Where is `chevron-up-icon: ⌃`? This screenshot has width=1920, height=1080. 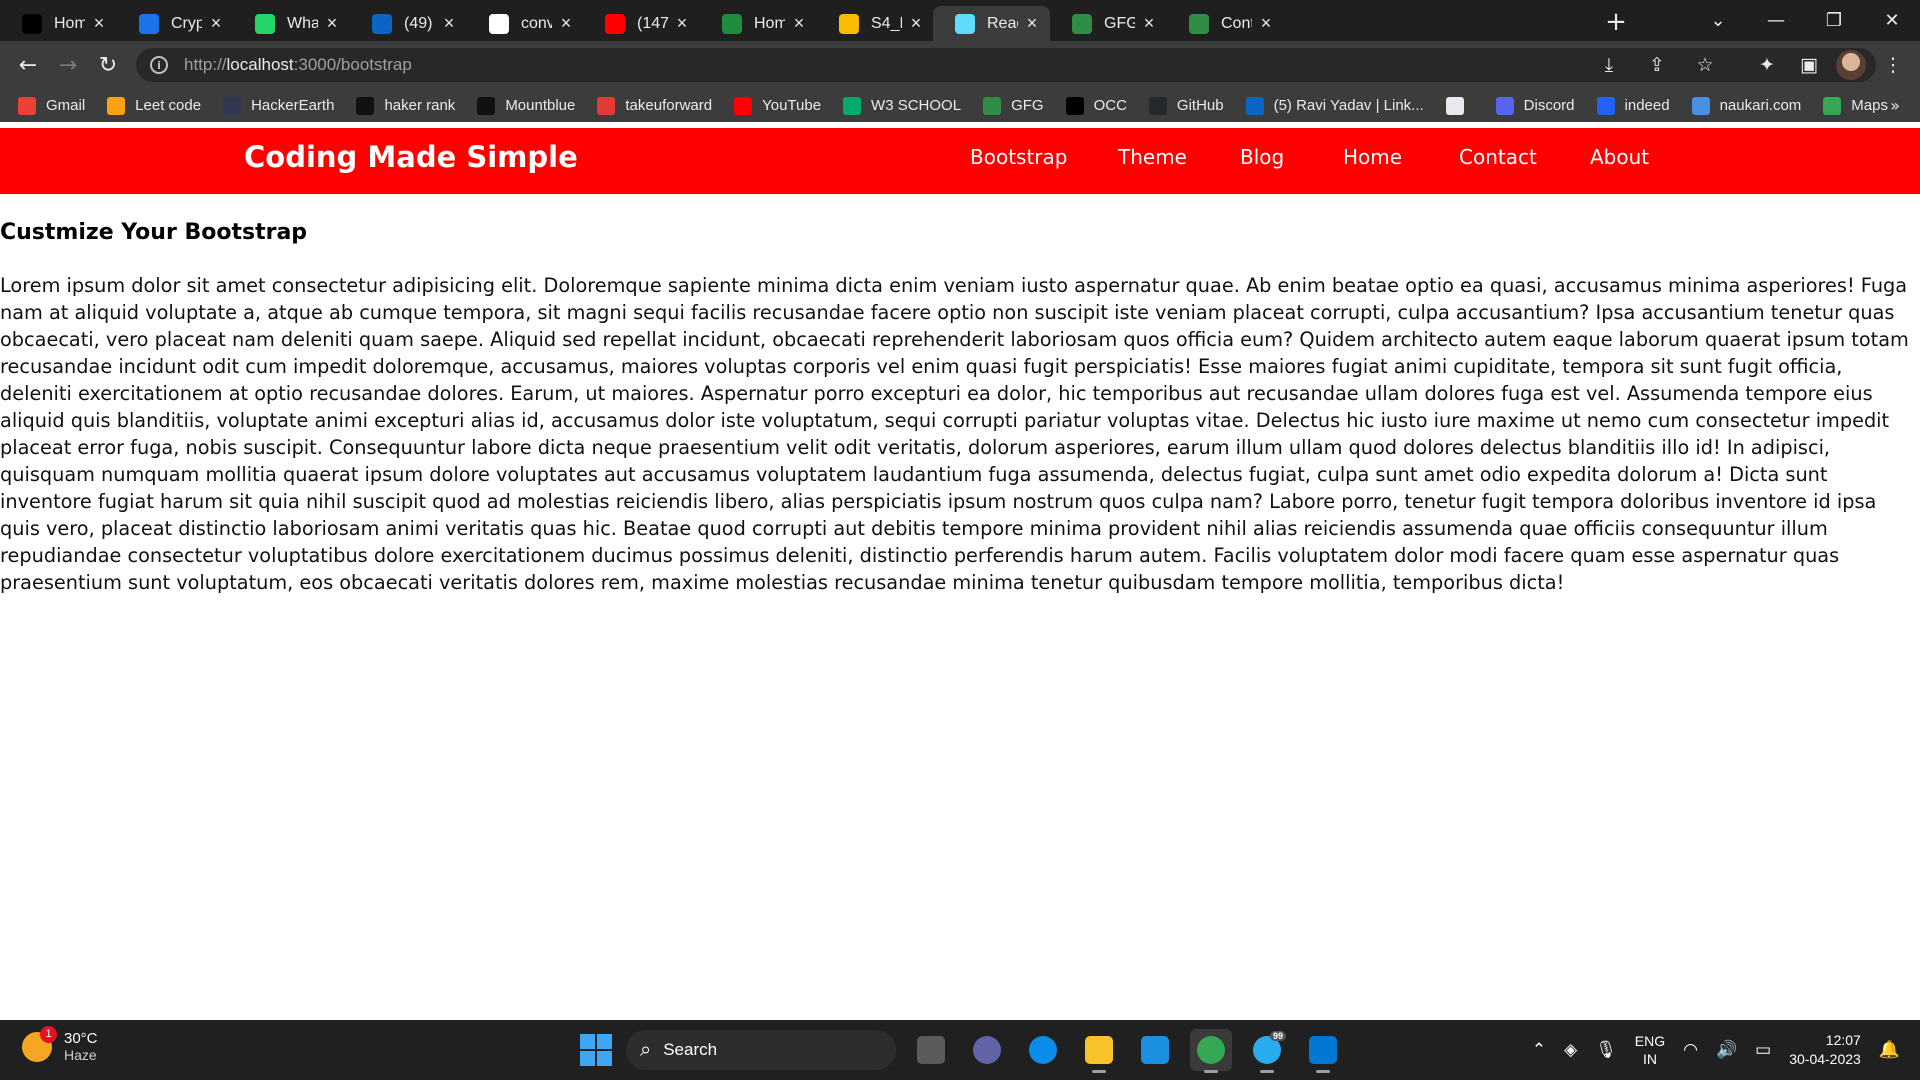 chevron-up-icon: ⌃ is located at coordinates (1539, 1050).